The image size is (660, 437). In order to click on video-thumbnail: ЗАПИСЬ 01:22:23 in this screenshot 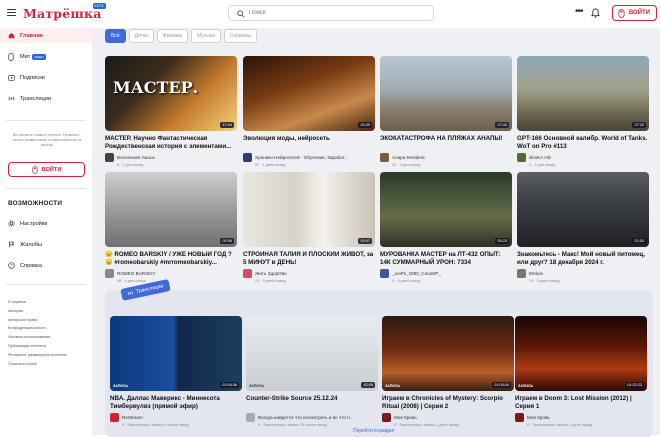, I will do `click(581, 353)`.